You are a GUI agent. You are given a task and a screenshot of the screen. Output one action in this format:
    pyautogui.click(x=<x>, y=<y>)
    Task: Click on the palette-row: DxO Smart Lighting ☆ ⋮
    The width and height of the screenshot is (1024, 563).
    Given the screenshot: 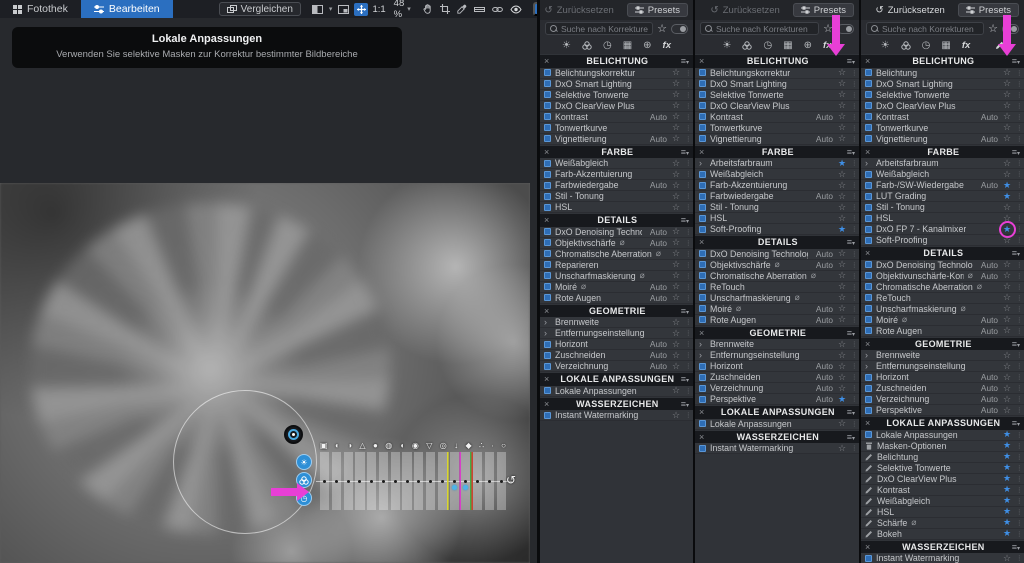 What is the action you would take?
    pyautogui.click(x=616, y=84)
    